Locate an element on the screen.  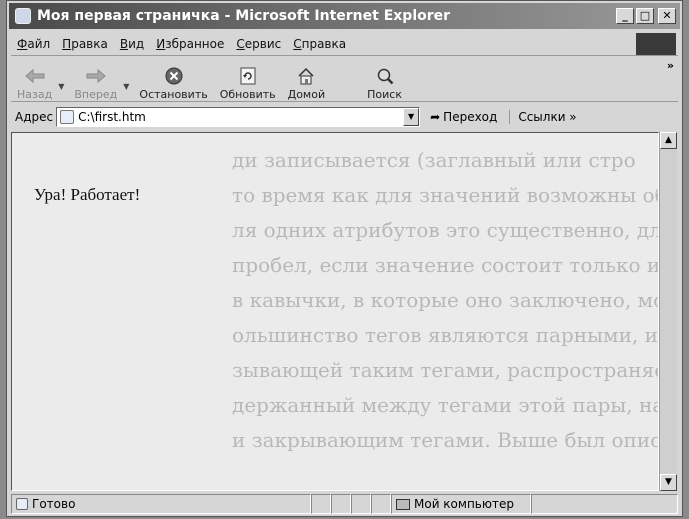
home-icon is located at coordinates (306, 76).